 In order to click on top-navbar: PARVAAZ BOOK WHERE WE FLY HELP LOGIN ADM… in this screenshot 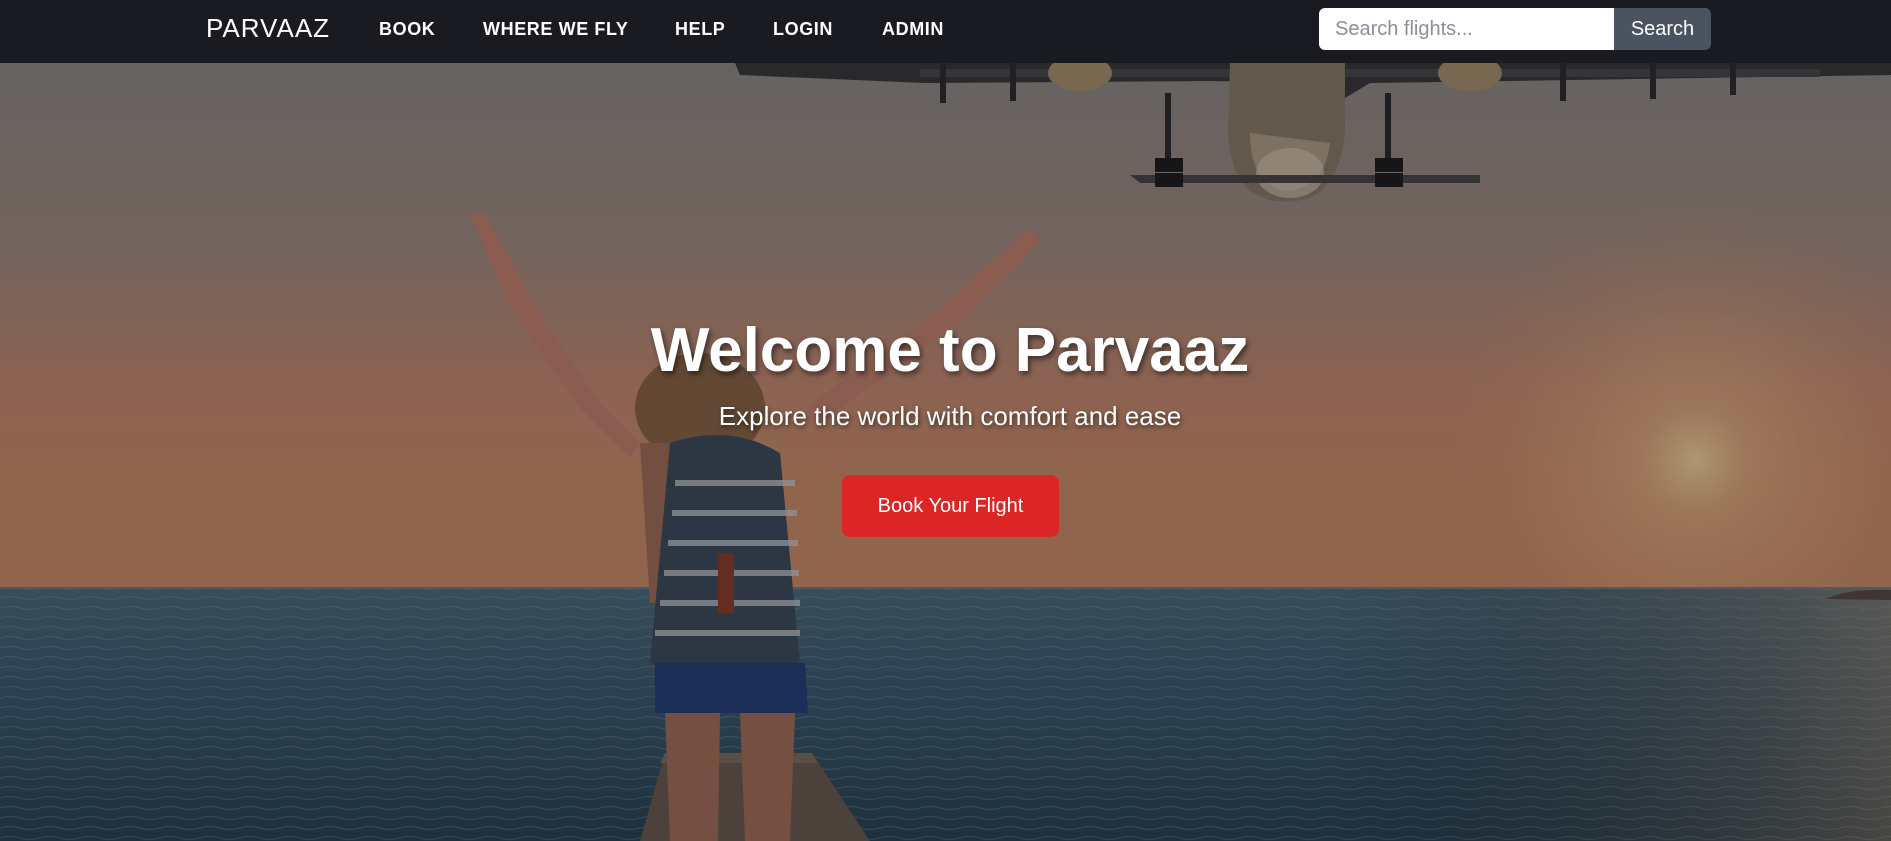, I will do `click(945, 31)`.